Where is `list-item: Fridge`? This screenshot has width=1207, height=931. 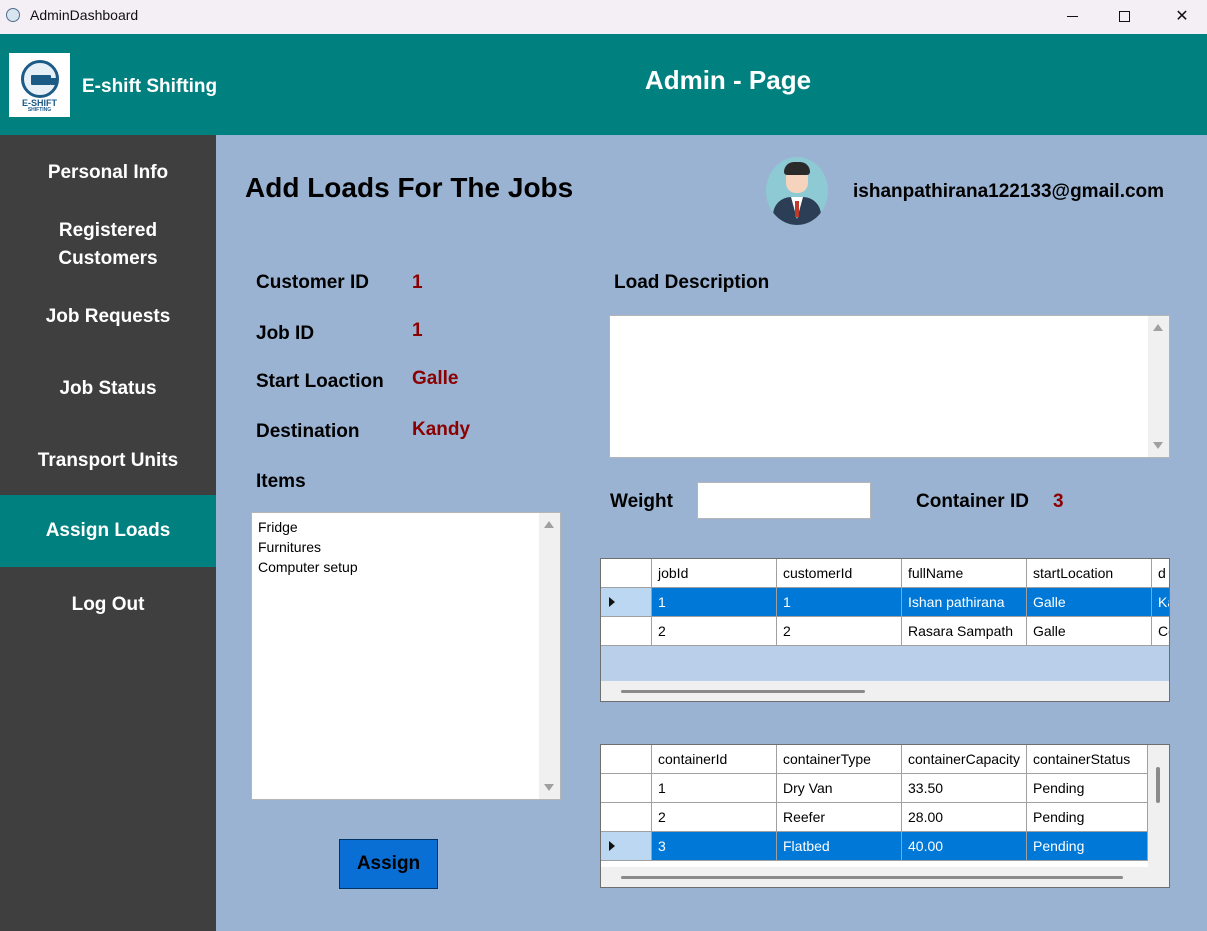
list-item: Fridge is located at coordinates (308, 527).